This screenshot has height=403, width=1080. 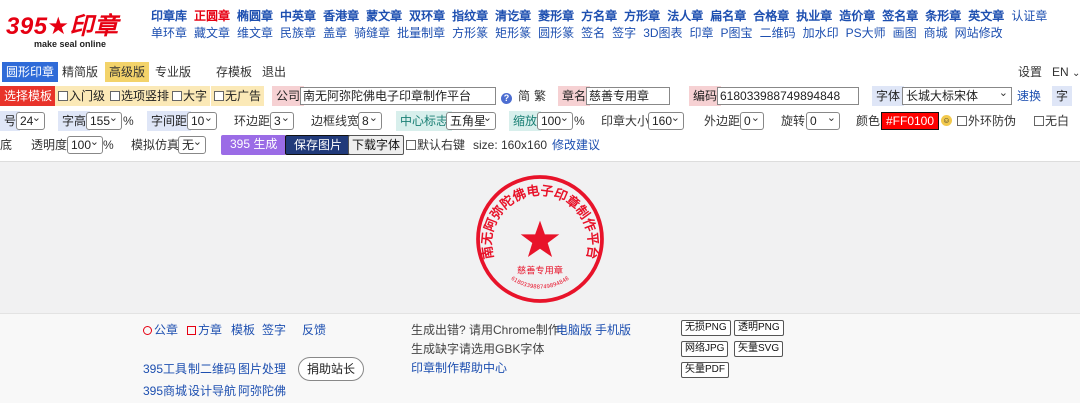 What do you see at coordinates (593, 32) in the screenshot?
I see `nav-link-row2-10: 签名` at bounding box center [593, 32].